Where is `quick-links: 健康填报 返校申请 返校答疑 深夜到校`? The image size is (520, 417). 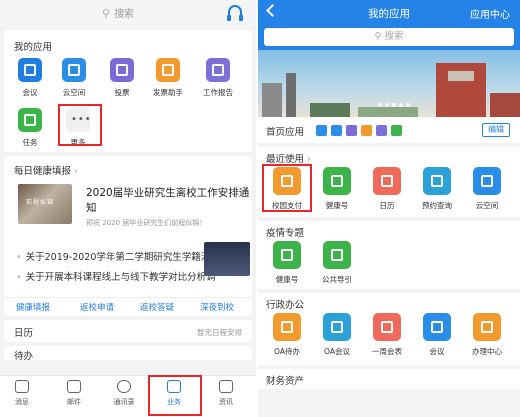 quick-links: 健康填报 返校申请 返校答疑 深夜到校 is located at coordinates (128, 305).